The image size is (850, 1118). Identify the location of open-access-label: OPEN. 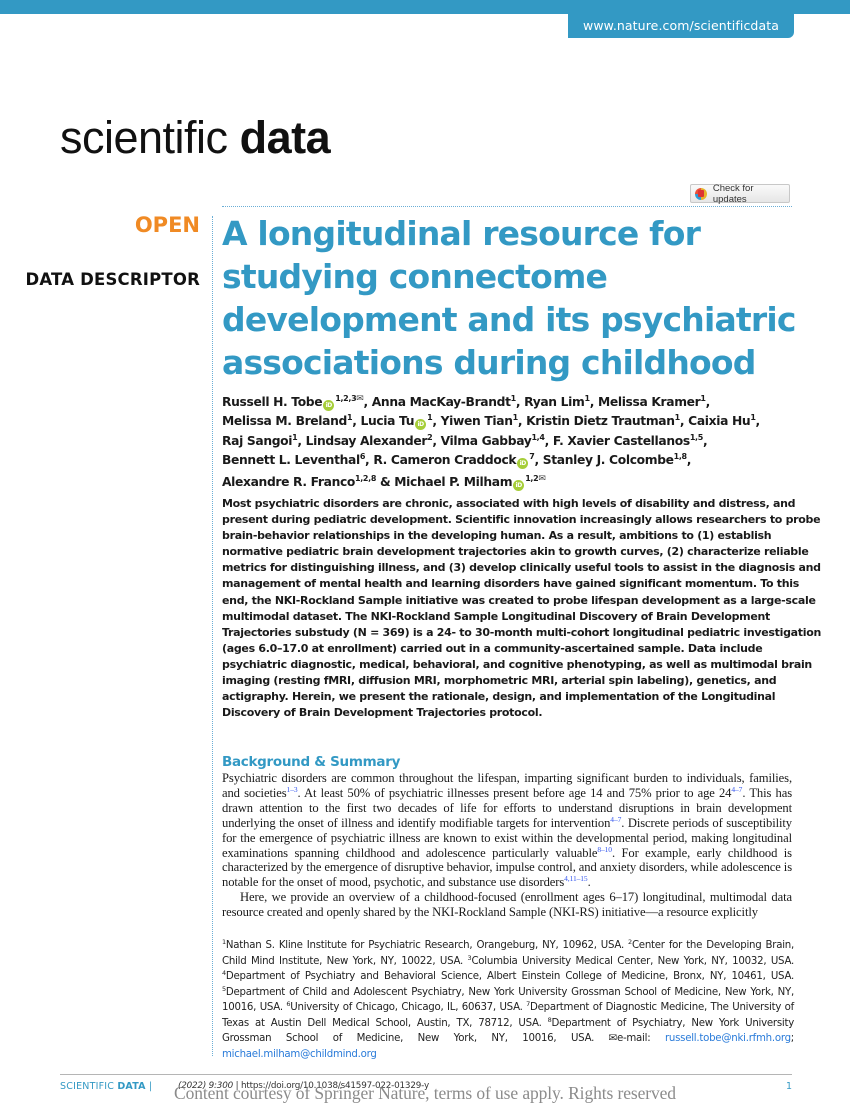
(167, 225).